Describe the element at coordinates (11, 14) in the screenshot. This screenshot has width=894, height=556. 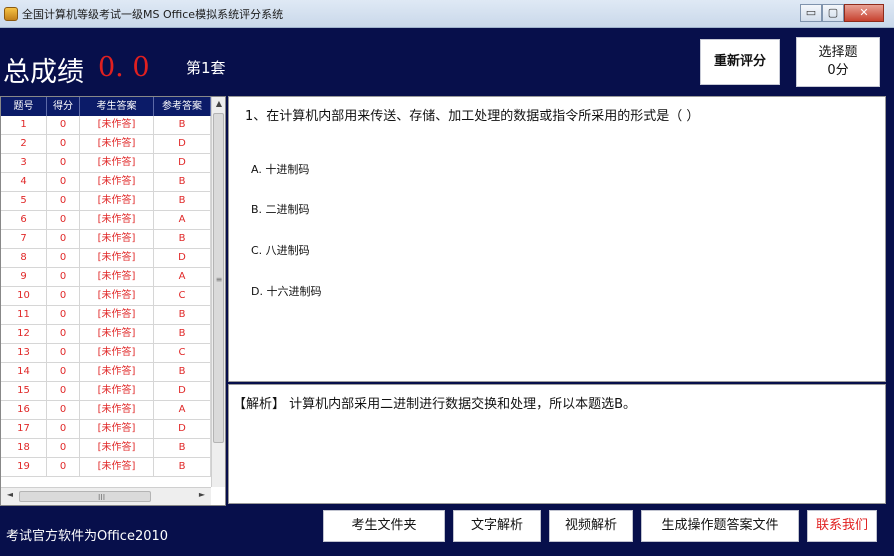
I see `app-icon` at that location.